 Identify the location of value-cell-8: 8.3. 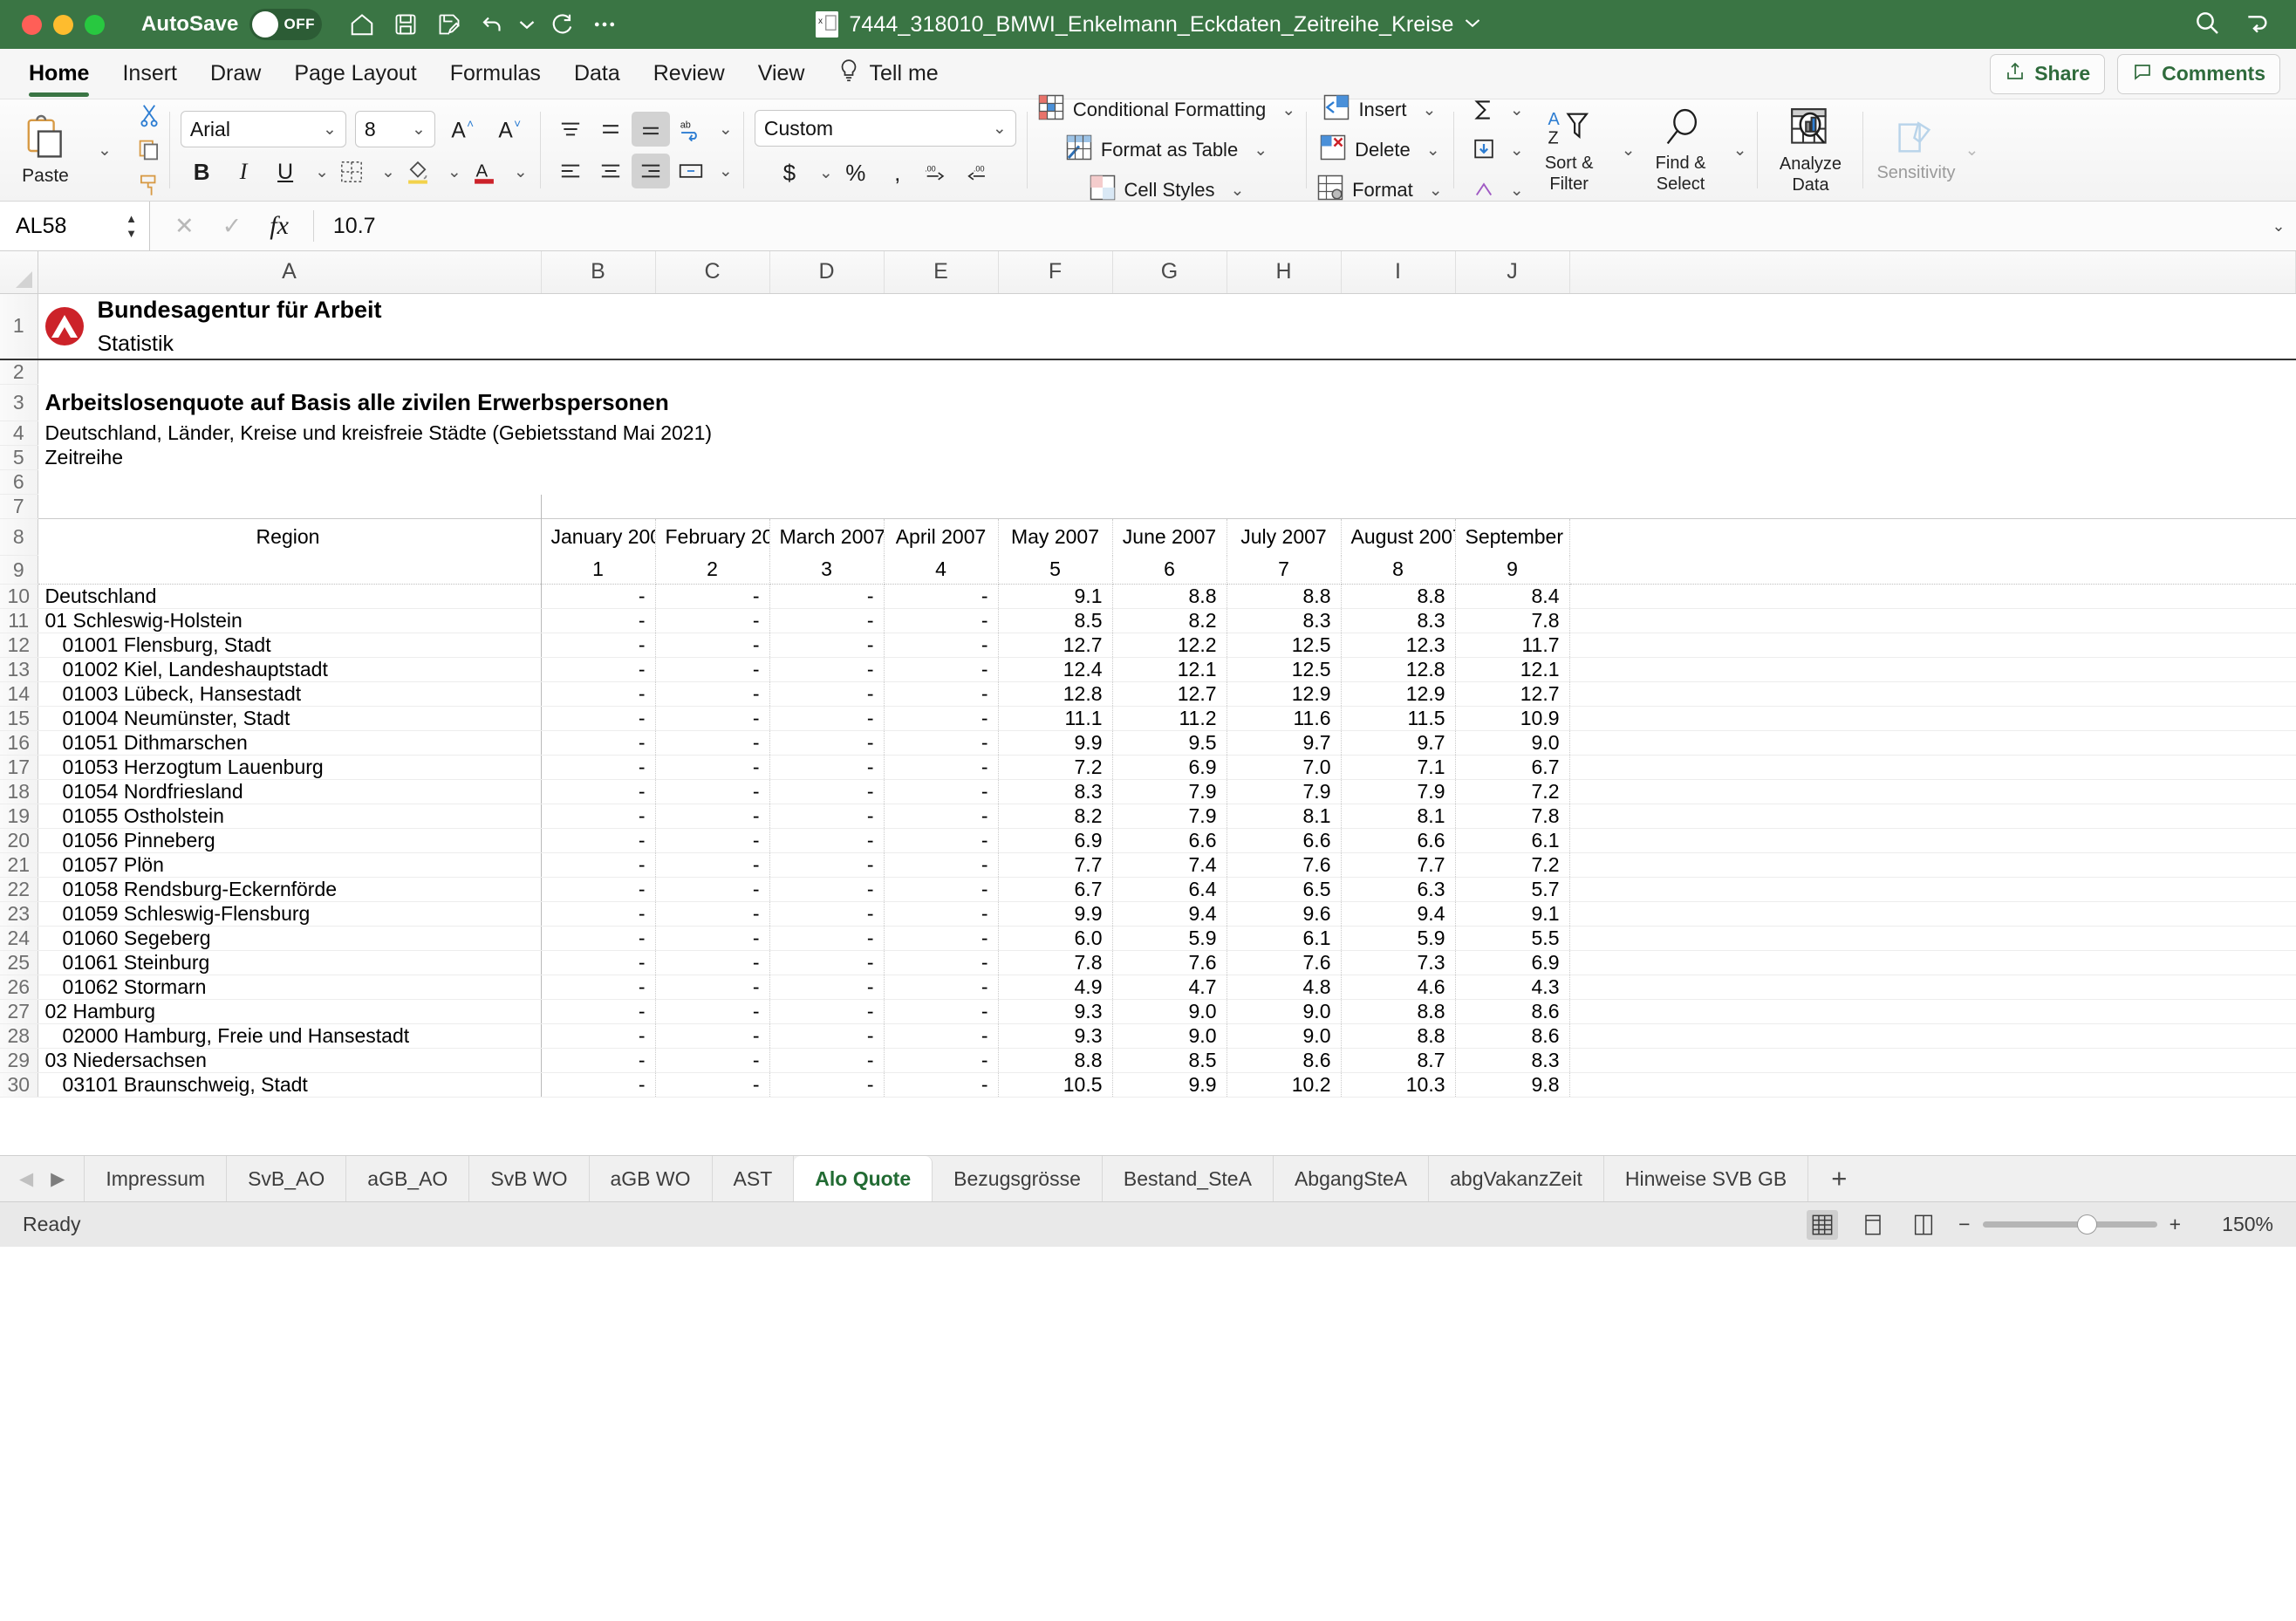
(1398, 620).